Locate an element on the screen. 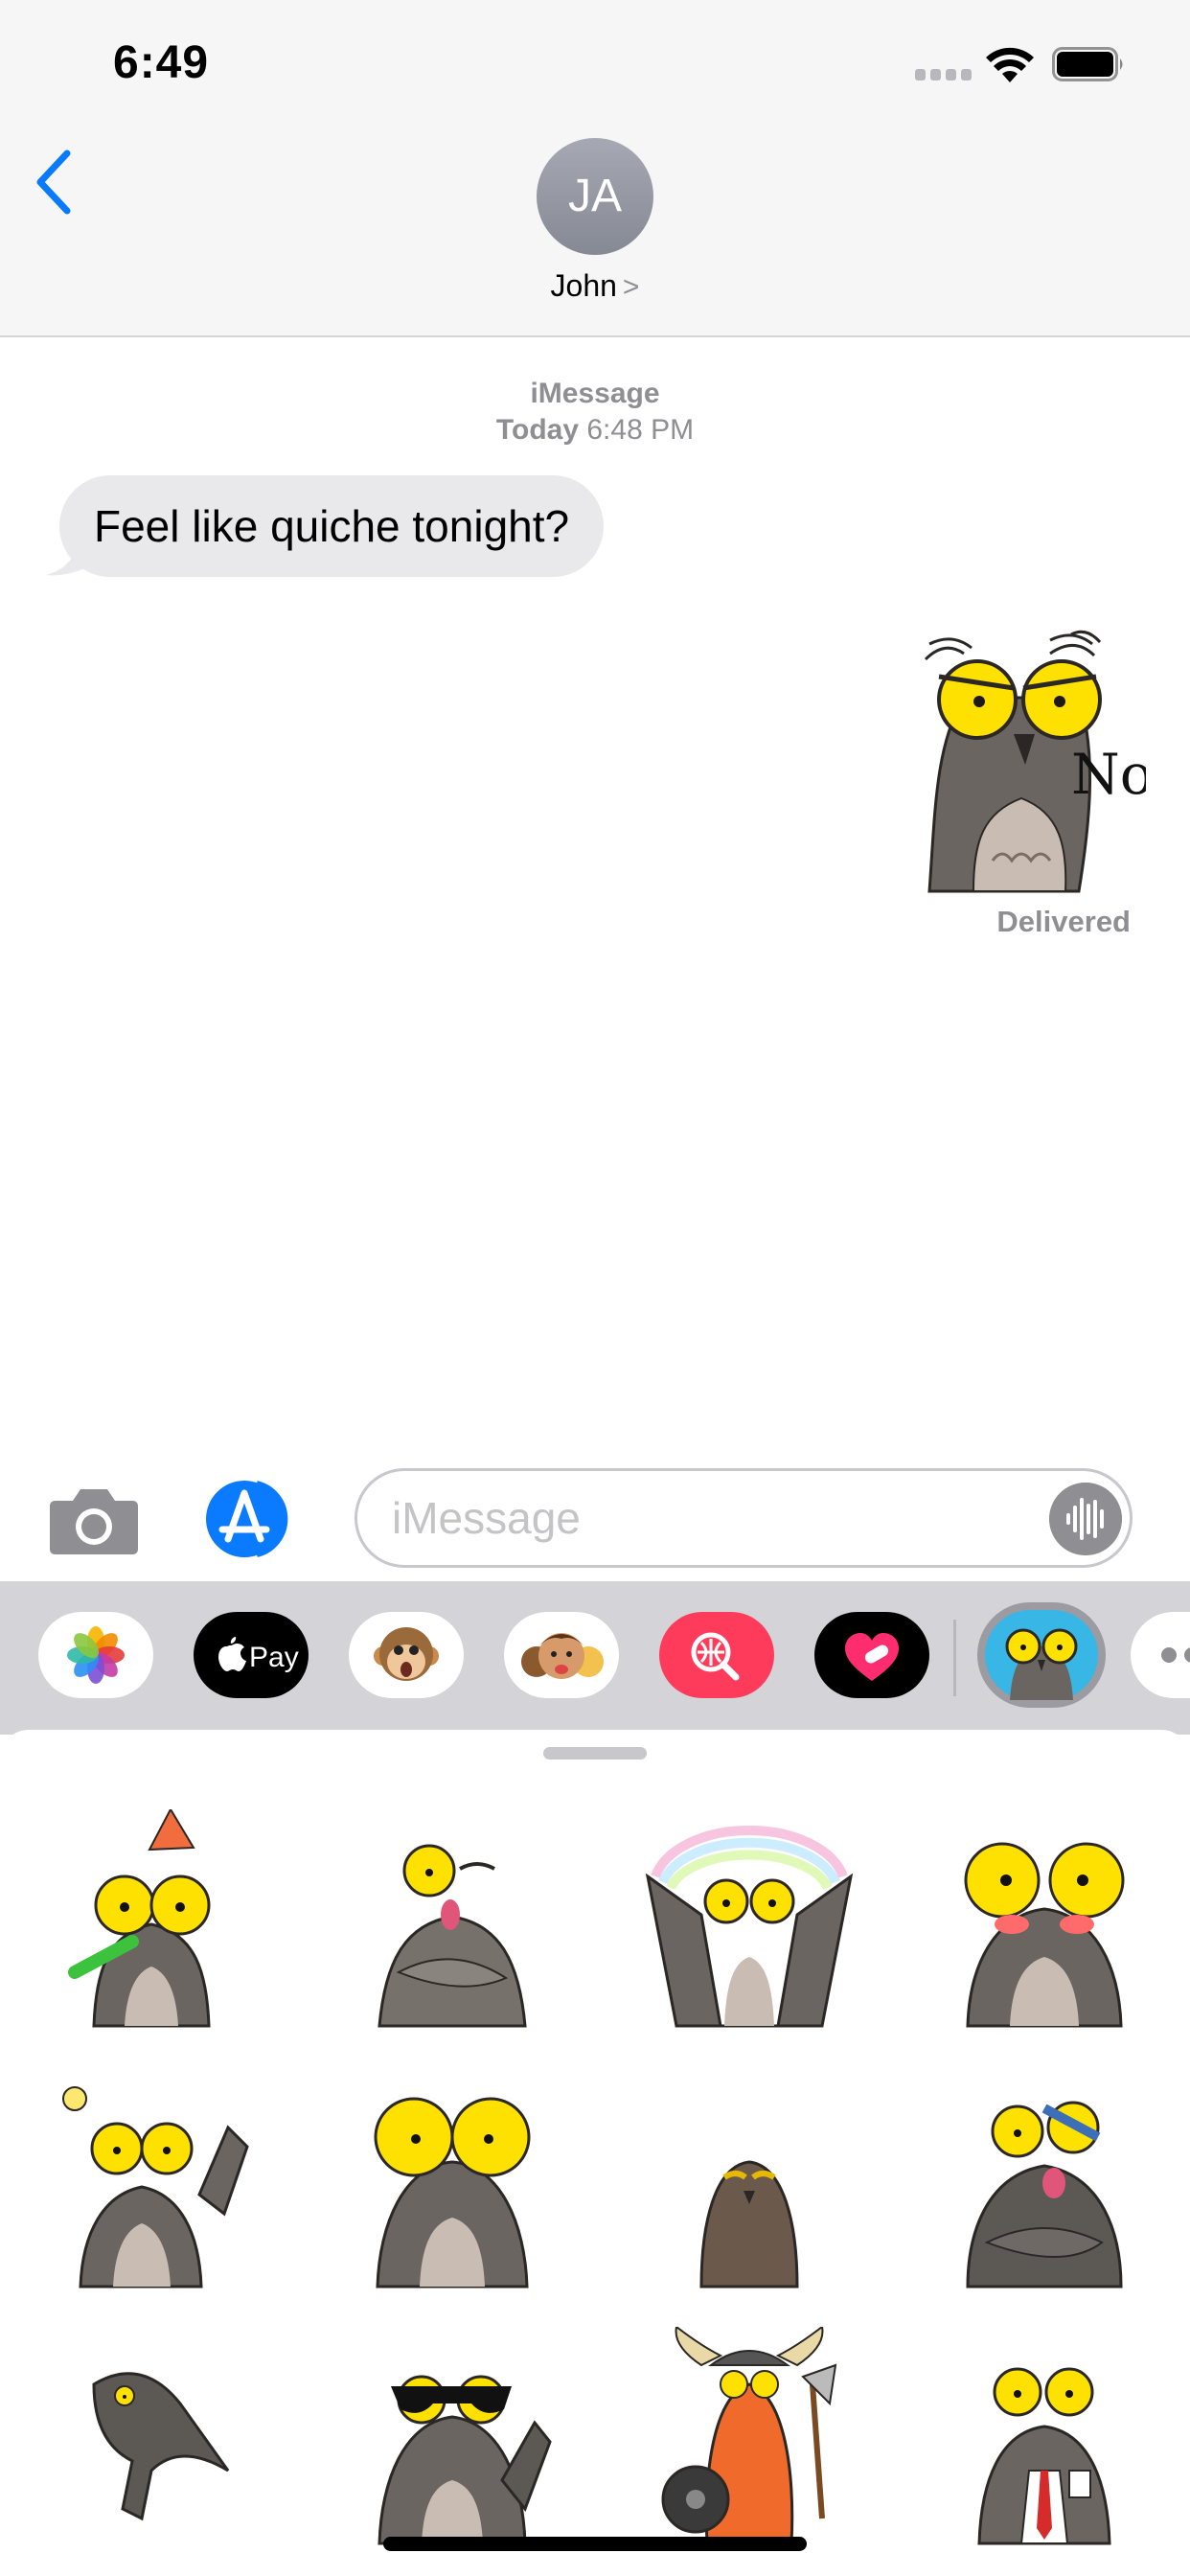  service-label: iMessage is located at coordinates (595, 393).